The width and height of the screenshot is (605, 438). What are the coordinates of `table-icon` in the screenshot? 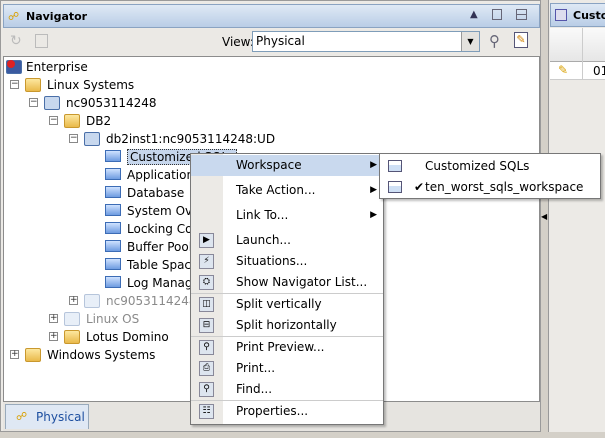 It's located at (561, 15).